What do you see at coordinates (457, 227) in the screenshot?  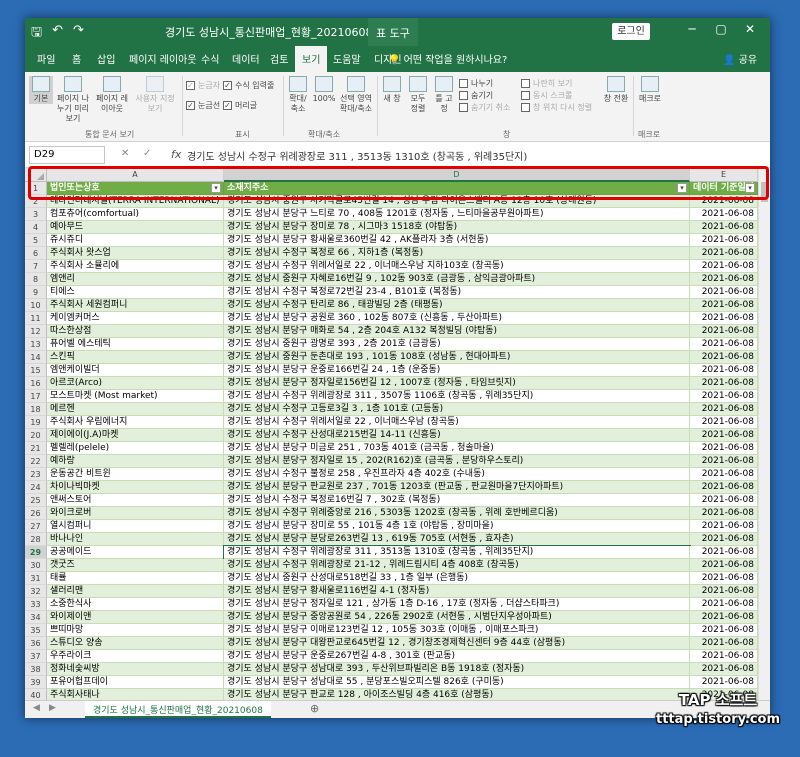 I see `cell-address: 경기도 성남시 분당구 장미로 78 , 시그마3 1518호 (야탑동)` at bounding box center [457, 227].